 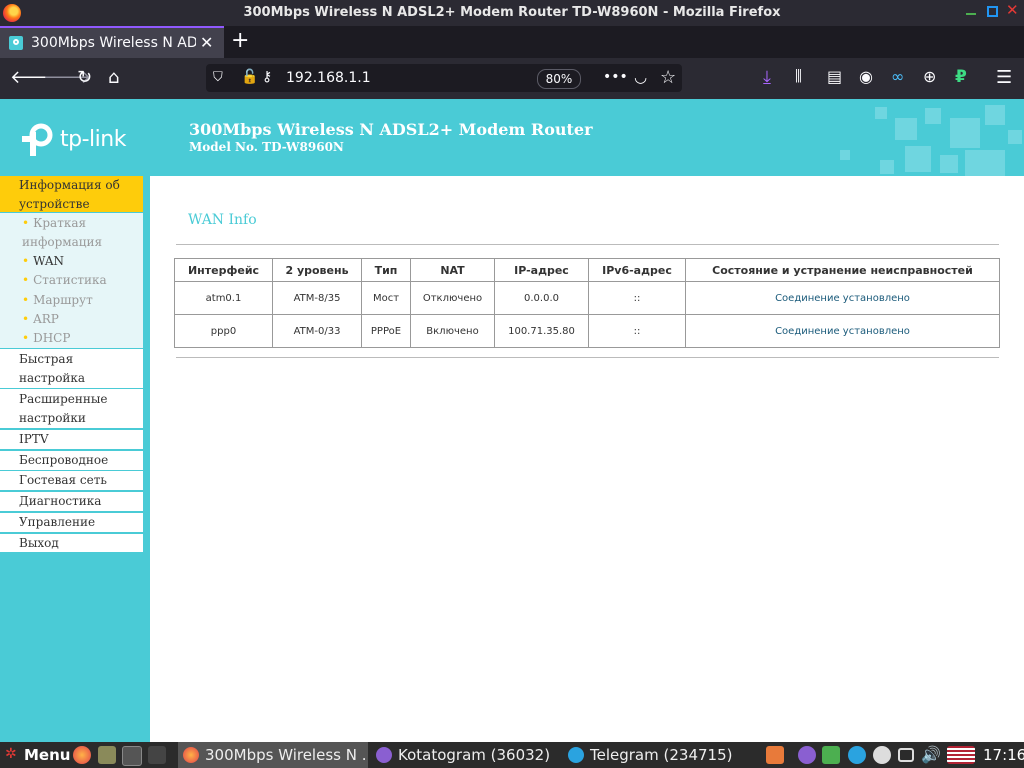 I want to click on home-icon: ⌂, so click(x=113, y=77).